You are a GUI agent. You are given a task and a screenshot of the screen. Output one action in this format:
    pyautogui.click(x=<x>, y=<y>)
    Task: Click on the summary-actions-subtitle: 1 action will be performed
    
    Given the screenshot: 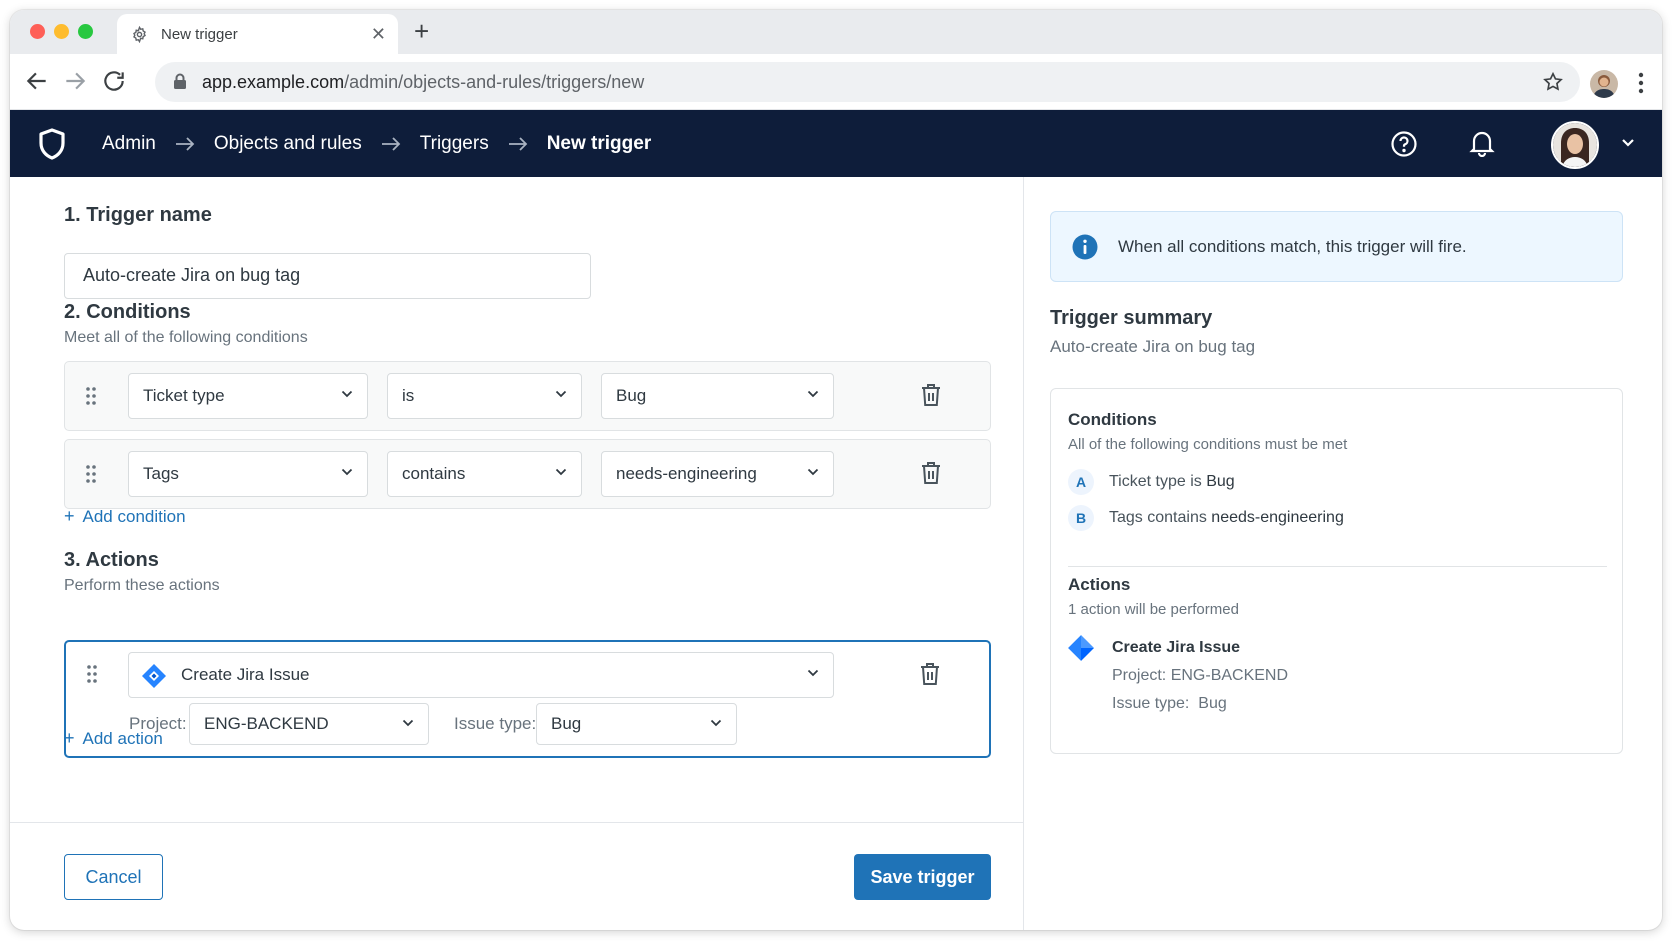 What is the action you would take?
    pyautogui.click(x=1153, y=609)
    